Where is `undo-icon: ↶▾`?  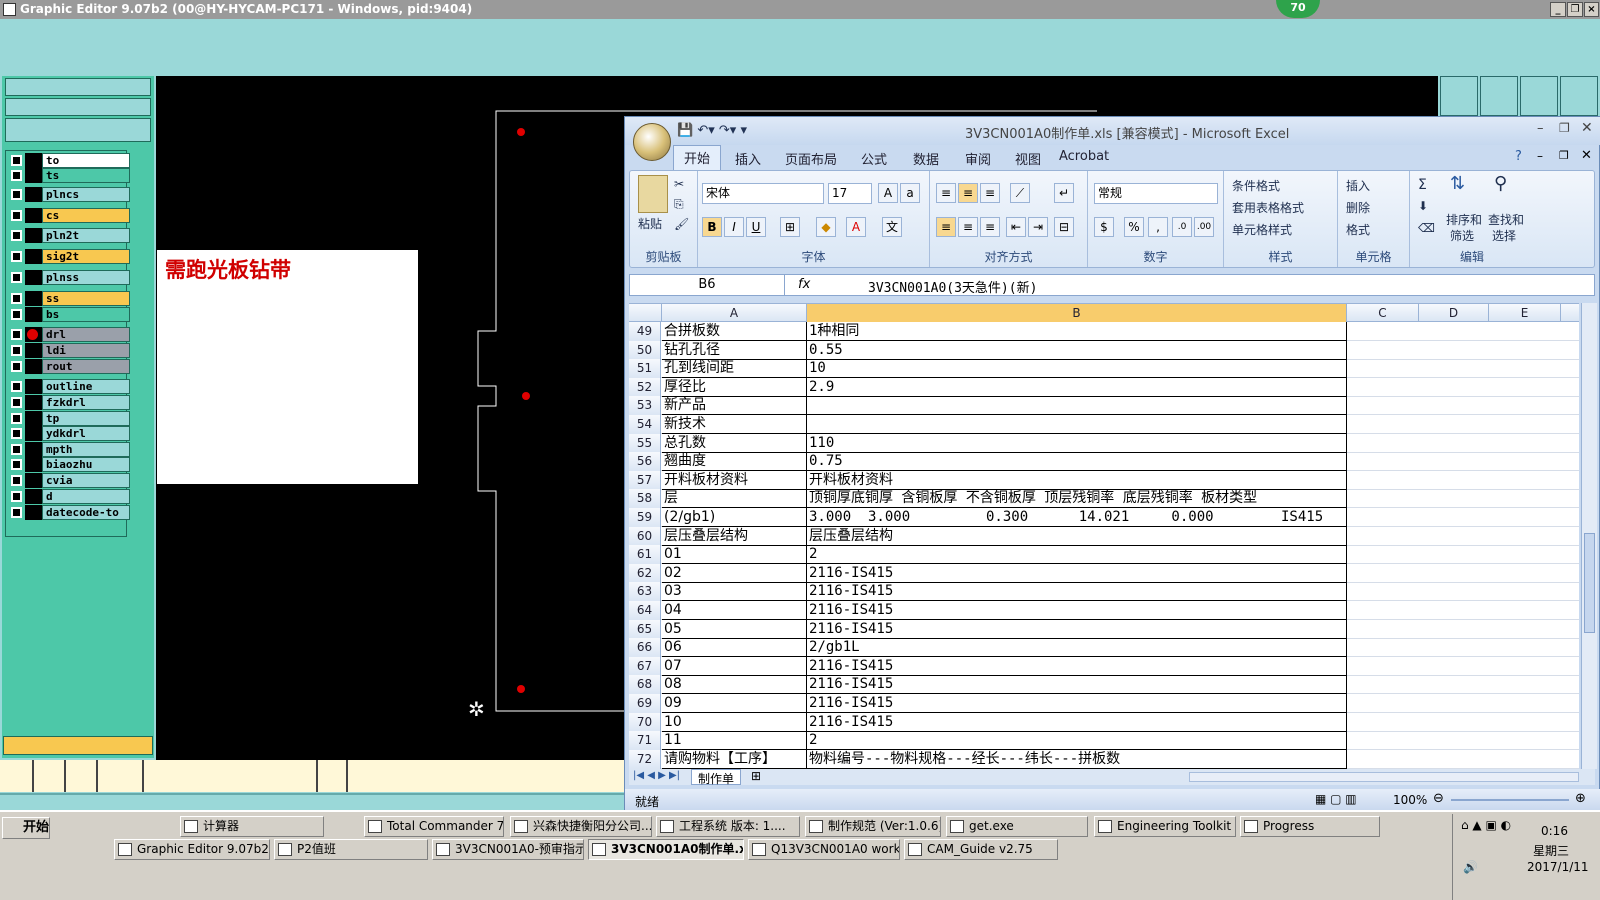
undo-icon: ↶▾ is located at coordinates (705, 130).